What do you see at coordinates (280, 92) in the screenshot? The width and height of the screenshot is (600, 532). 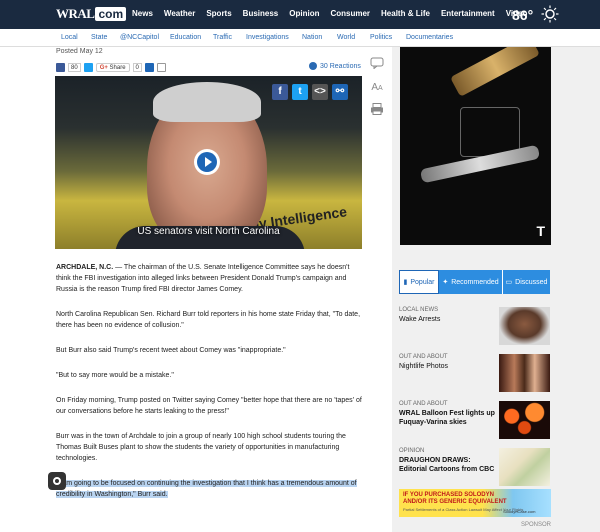 I see `facebook-icon: f` at bounding box center [280, 92].